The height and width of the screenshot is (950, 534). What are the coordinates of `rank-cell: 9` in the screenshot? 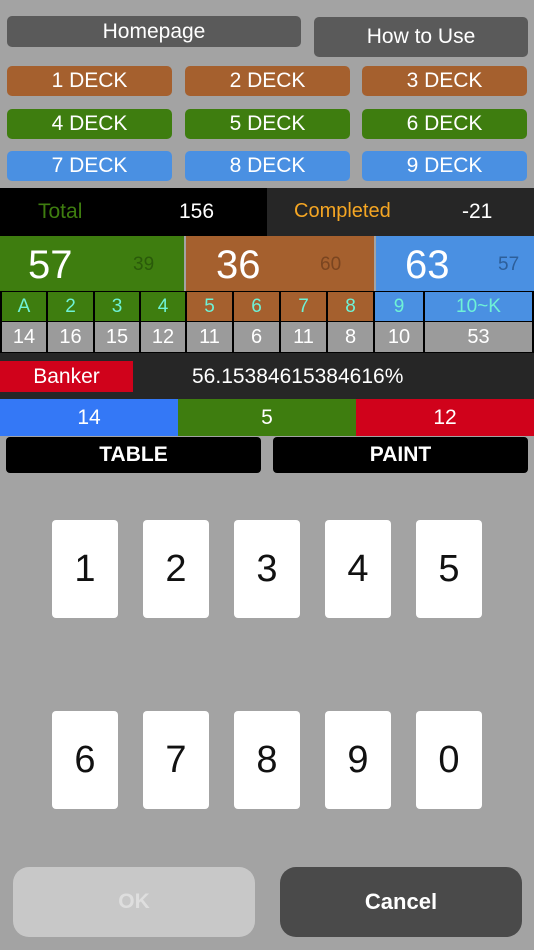 It's located at (399, 306).